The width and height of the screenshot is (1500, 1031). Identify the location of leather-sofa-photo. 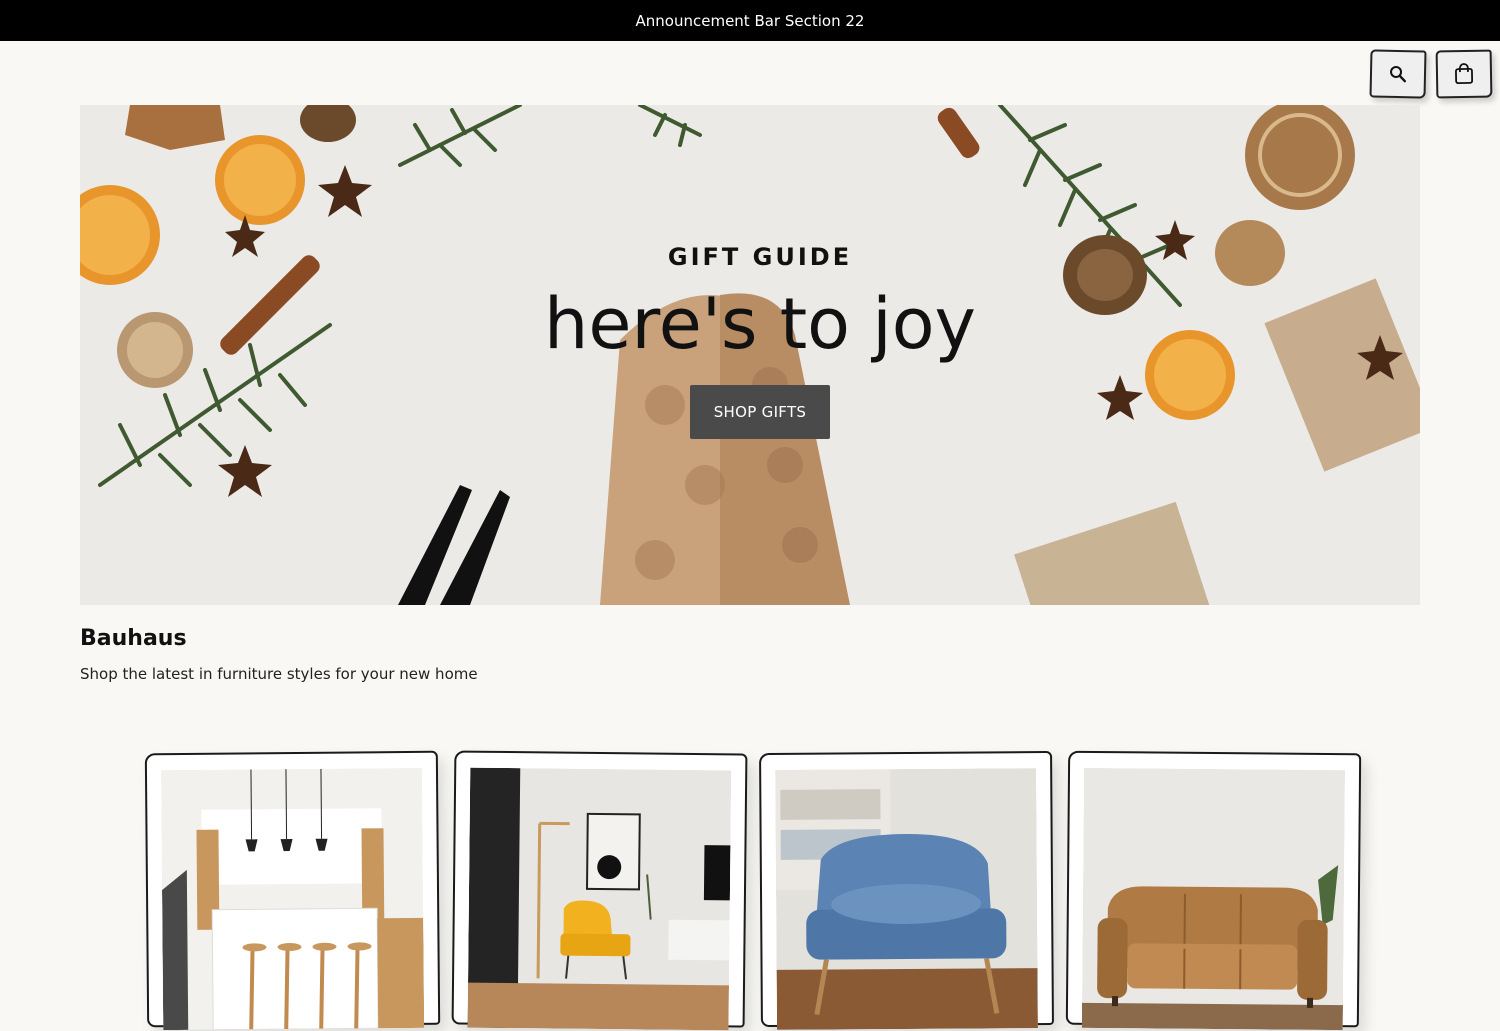
(1213, 899).